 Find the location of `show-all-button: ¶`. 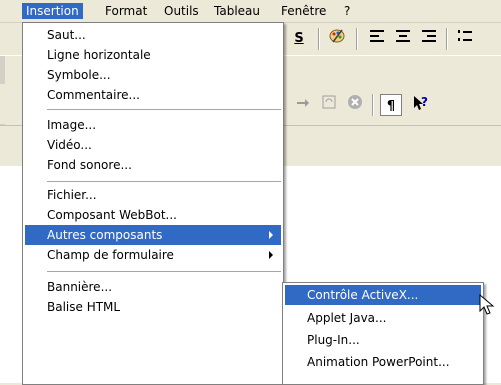

show-all-button: ¶ is located at coordinates (391, 105).